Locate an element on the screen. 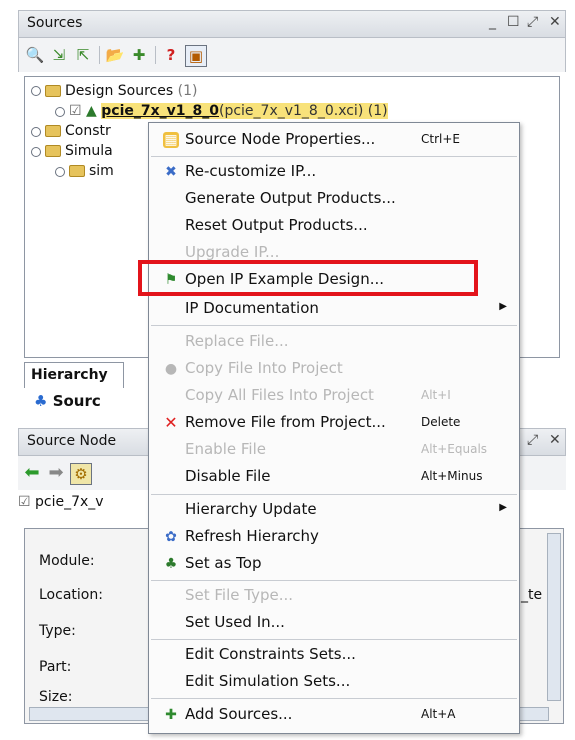 Image resolution: width=575 pixels, height=740 pixels. forward-arrow-icon: ➡ is located at coordinates (56, 473).